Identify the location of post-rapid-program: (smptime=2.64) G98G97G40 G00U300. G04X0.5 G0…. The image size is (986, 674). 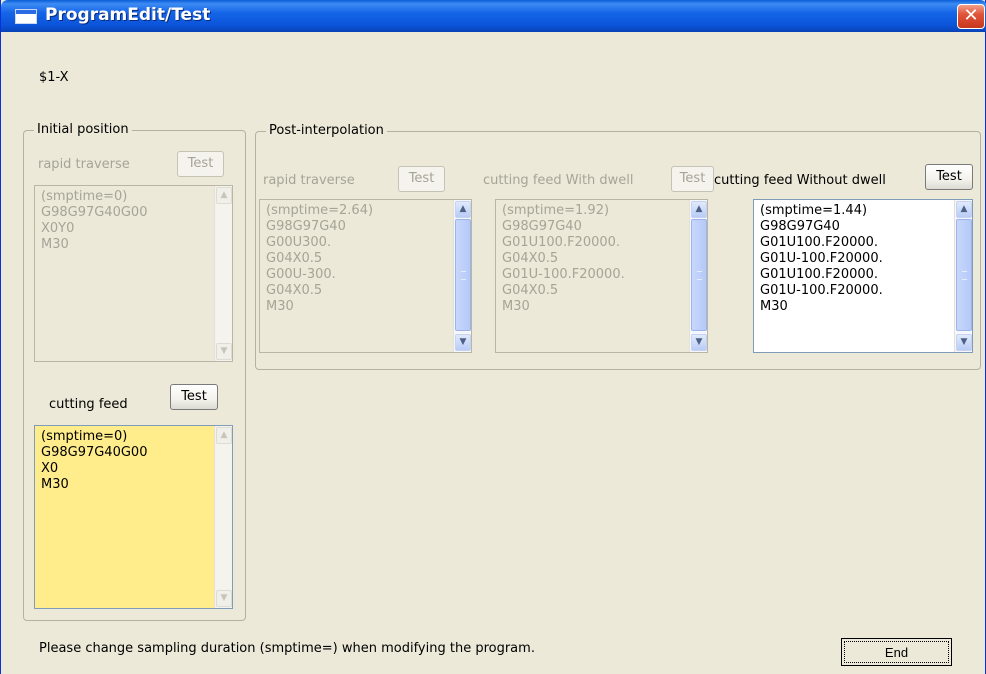
(365, 276).